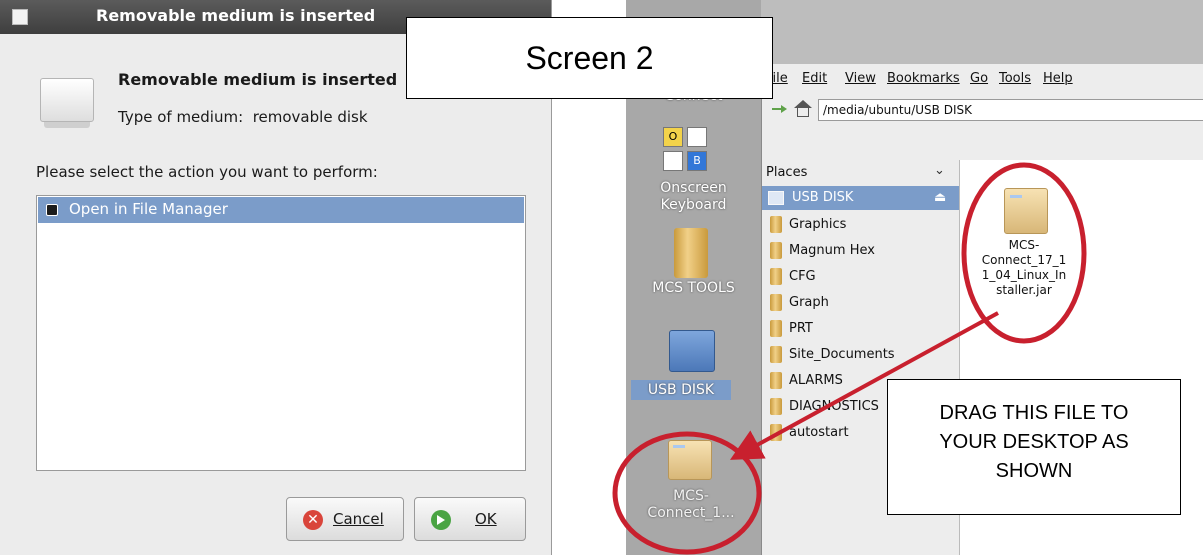 Image resolution: width=1203 pixels, height=555 pixels. I want to click on onscreen-keyboard-label: Onscreen Keyboard, so click(693, 197).